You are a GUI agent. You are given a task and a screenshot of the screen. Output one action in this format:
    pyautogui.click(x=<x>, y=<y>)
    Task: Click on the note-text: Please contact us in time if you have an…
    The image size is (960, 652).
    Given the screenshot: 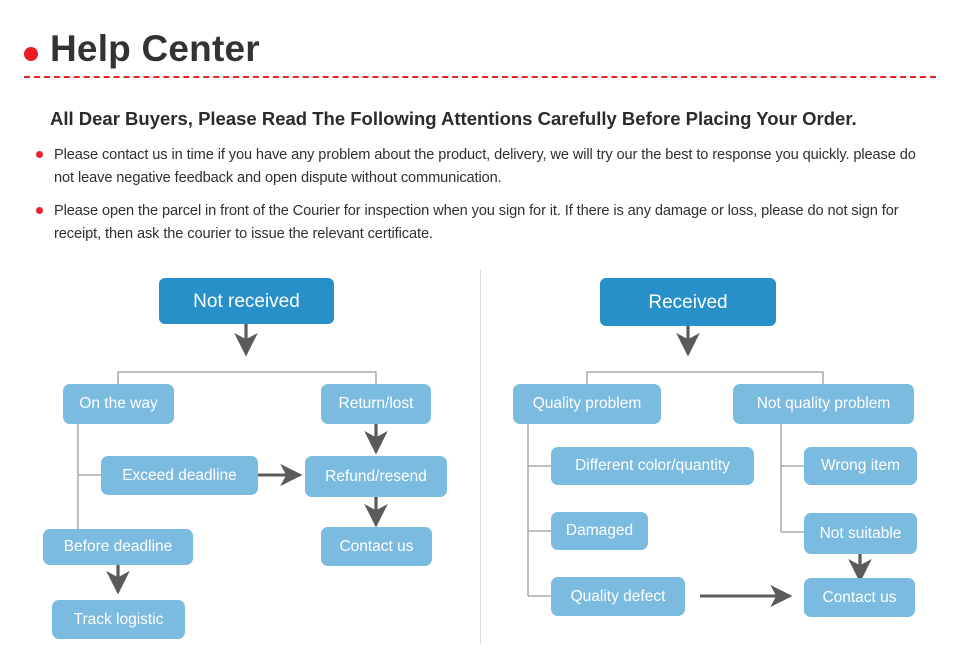 What is the action you would take?
    pyautogui.click(x=485, y=166)
    